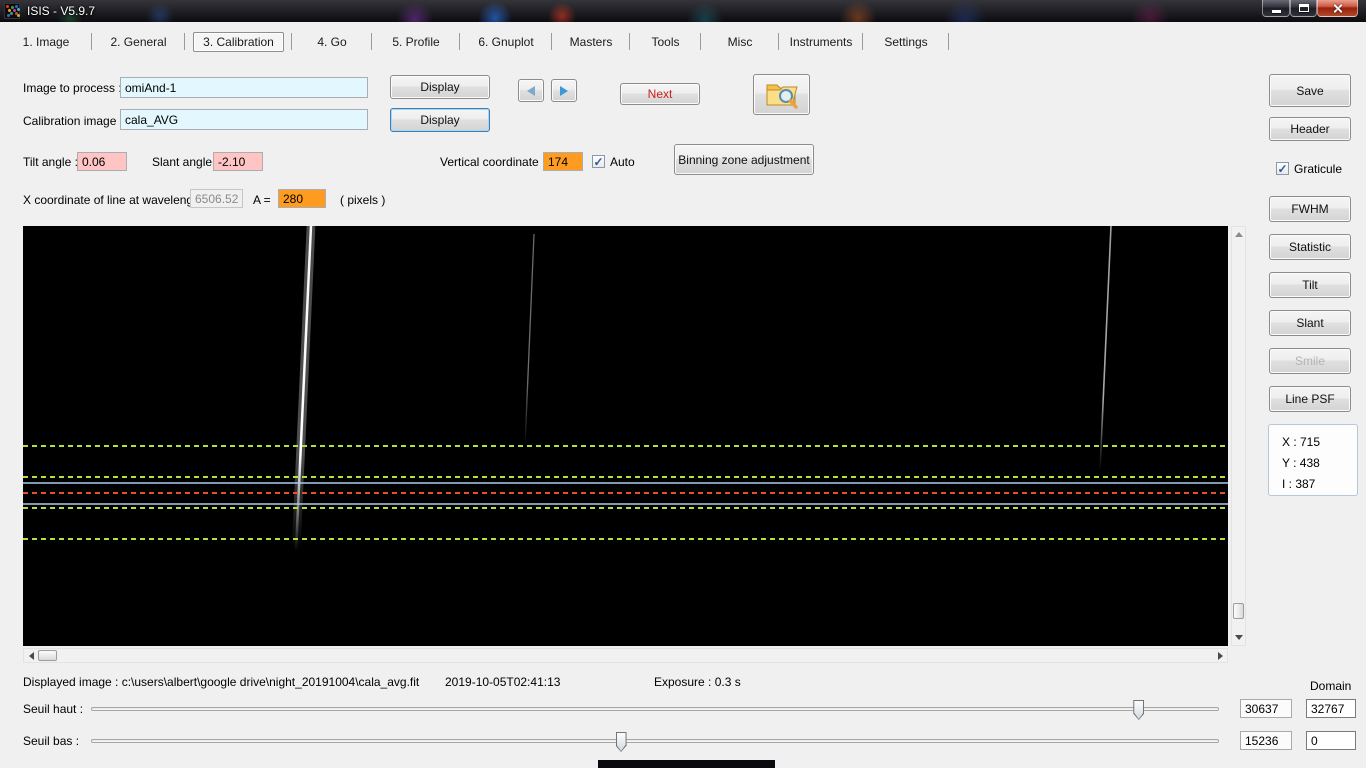 This screenshot has width=1366, height=768. Describe the element at coordinates (238, 161) in the screenshot. I see `slant-angle-input` at that location.